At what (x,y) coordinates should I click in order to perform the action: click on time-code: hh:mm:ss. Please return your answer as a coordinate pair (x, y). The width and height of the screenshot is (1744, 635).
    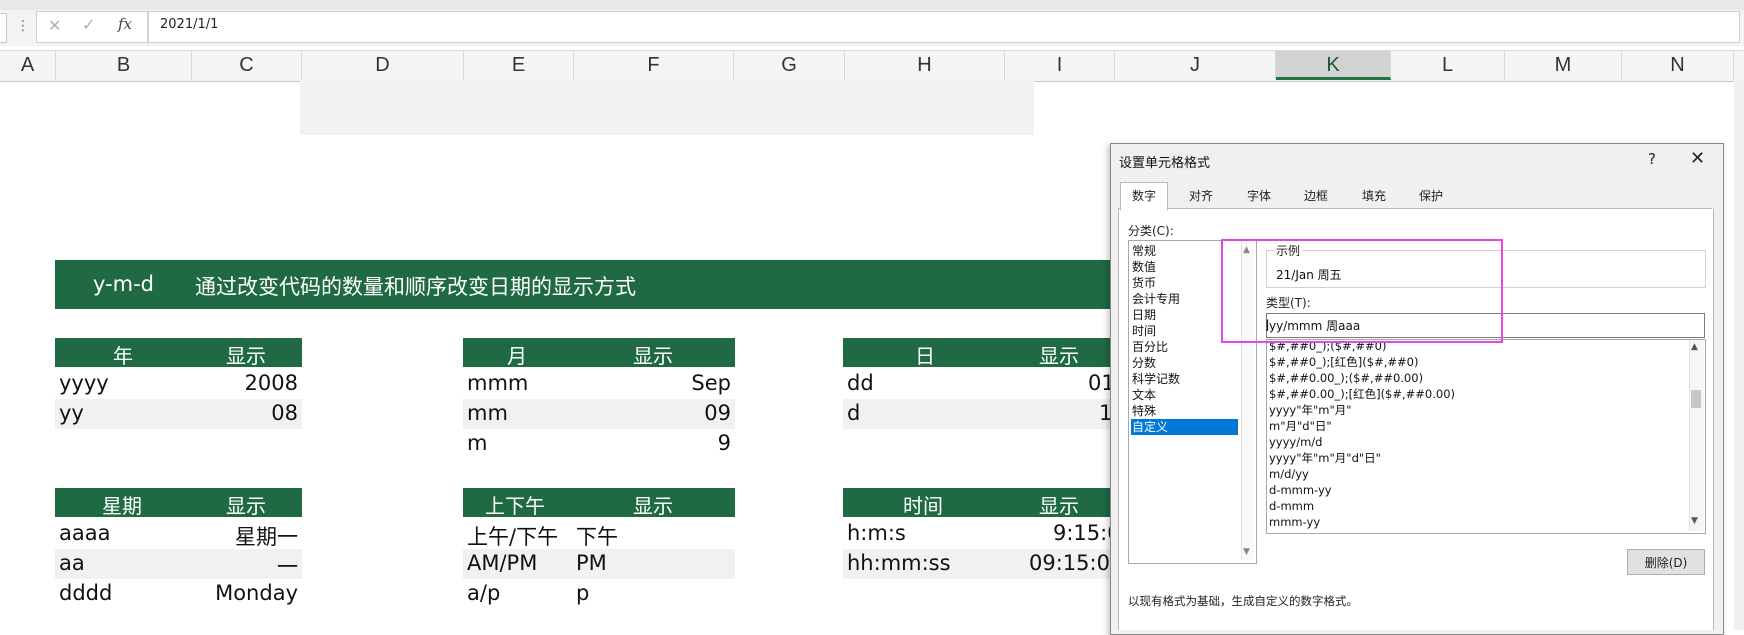
    Looking at the image, I should click on (899, 563).